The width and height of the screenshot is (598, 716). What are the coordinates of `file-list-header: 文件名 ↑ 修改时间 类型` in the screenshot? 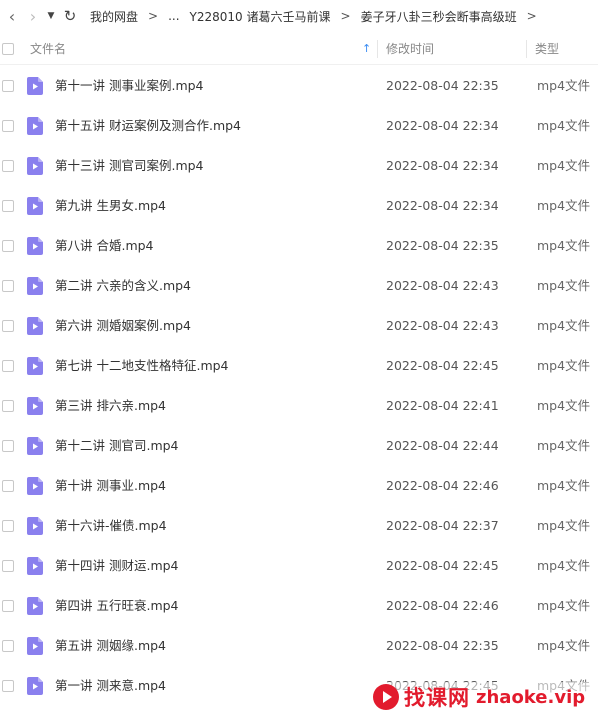 It's located at (299, 49).